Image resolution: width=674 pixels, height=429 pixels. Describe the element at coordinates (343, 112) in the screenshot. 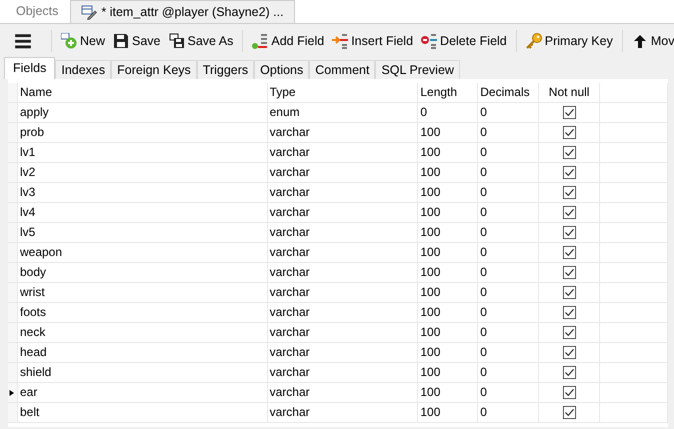

I see `table-cell: enum` at that location.